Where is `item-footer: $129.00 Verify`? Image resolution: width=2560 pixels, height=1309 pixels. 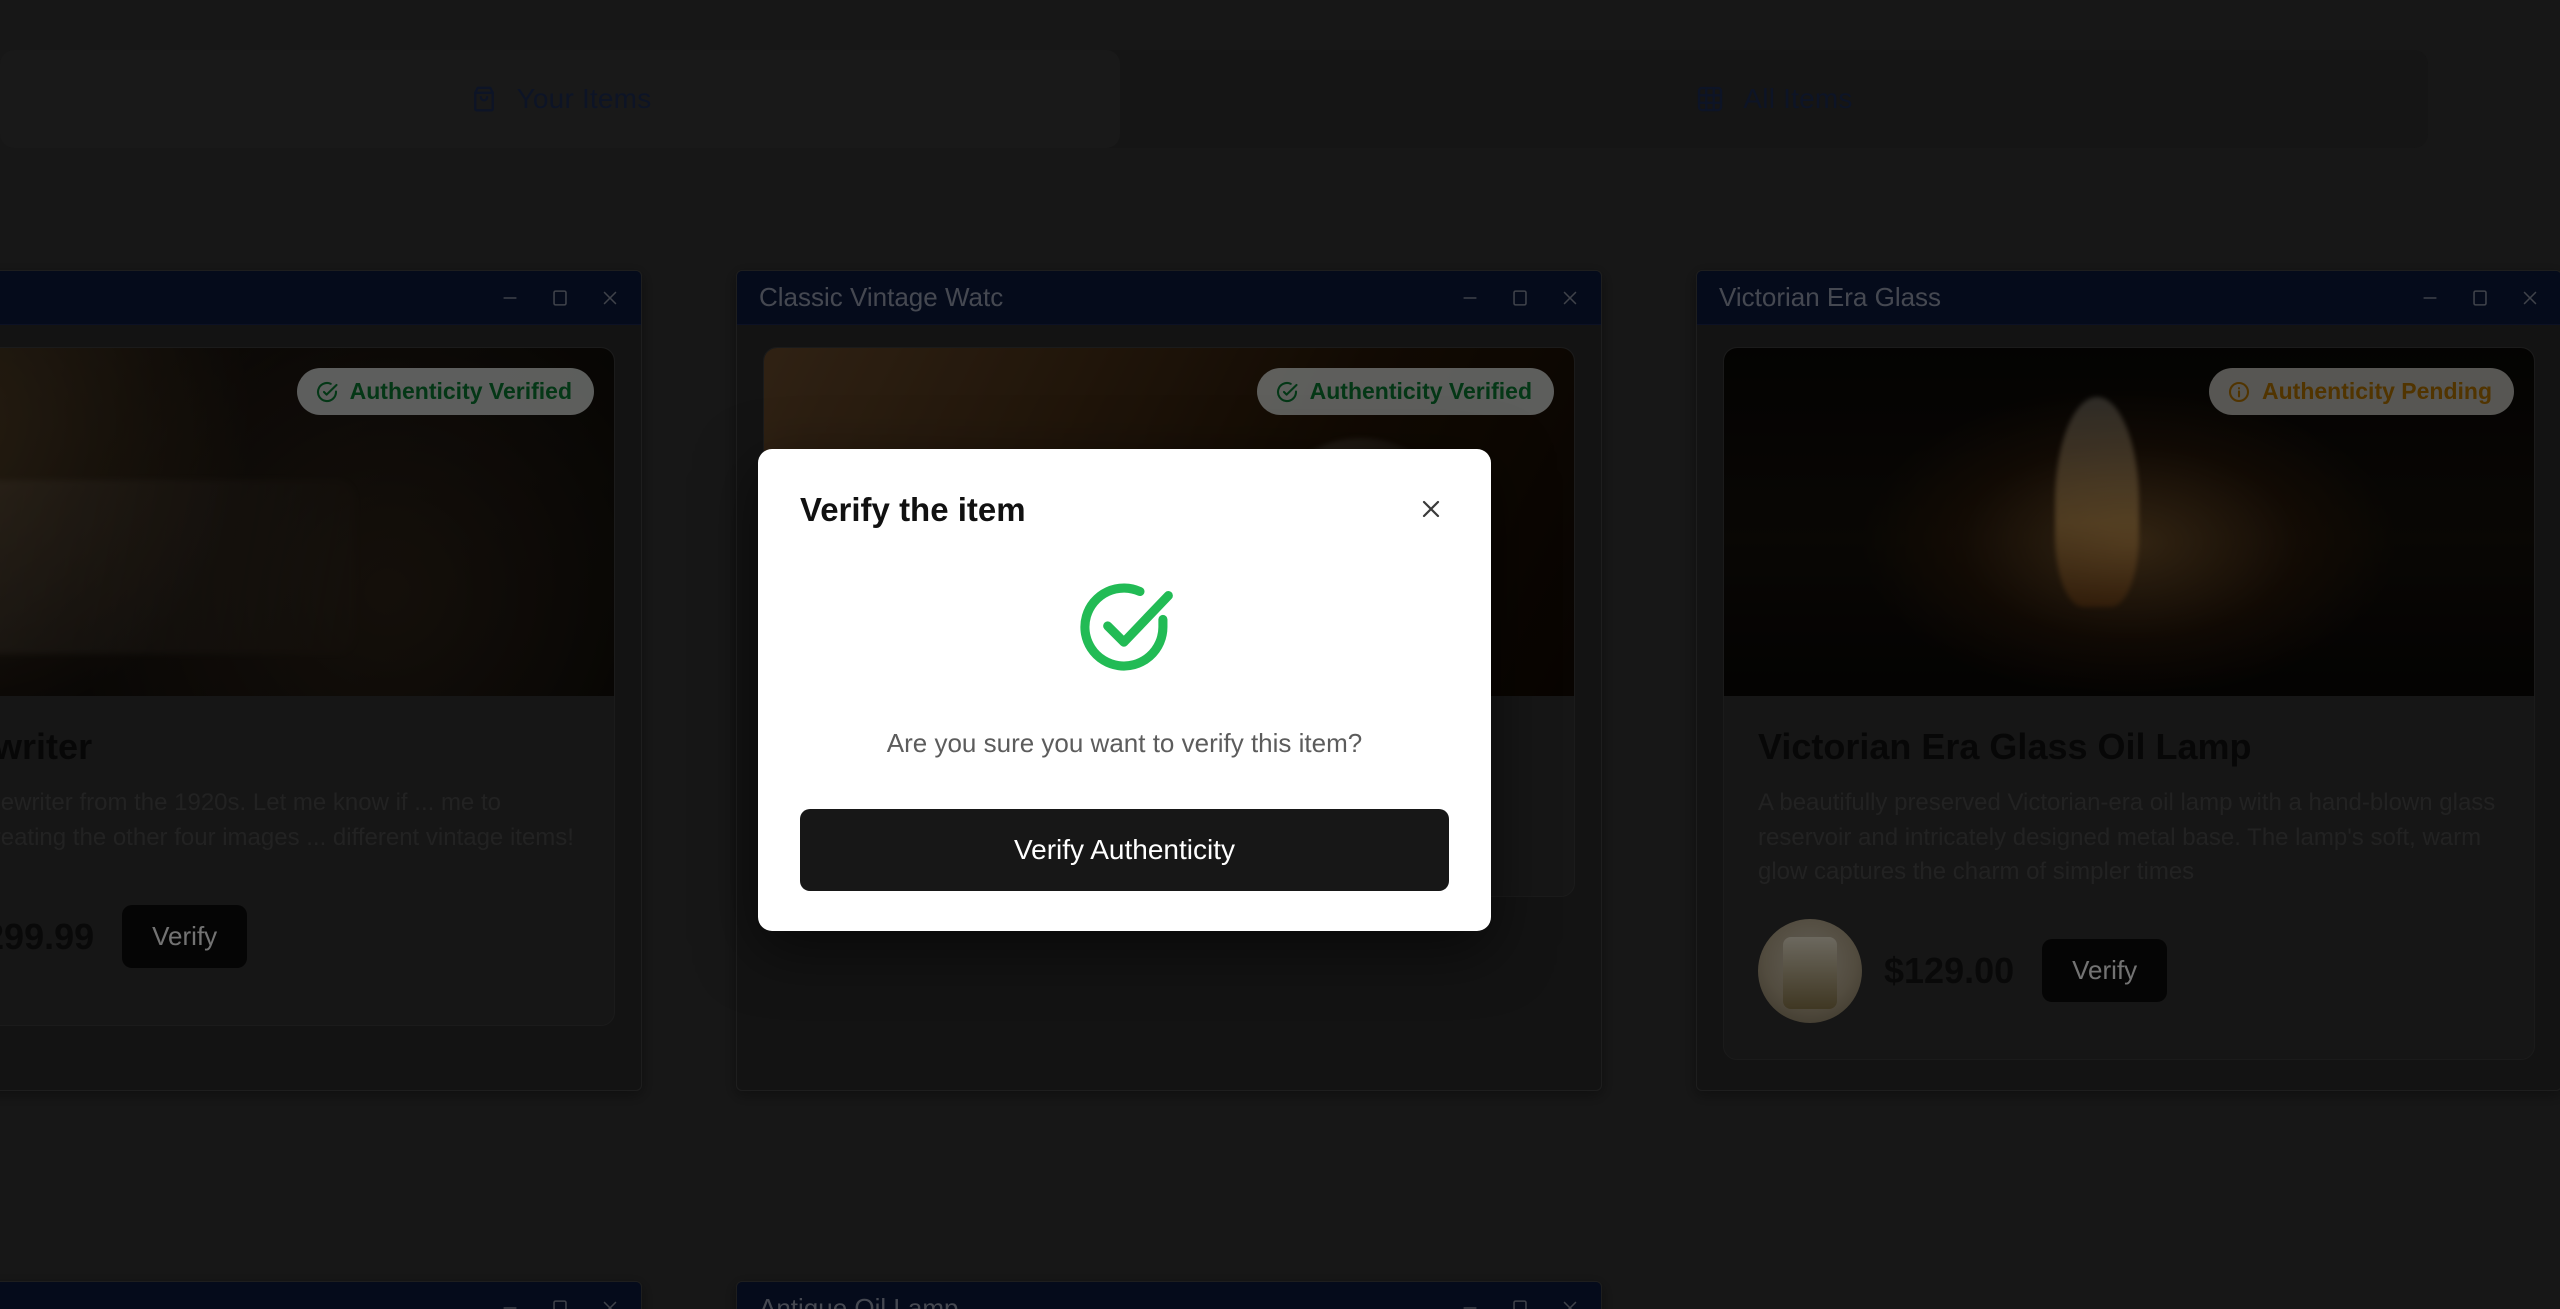
item-footer: $129.00 Verify is located at coordinates (2129, 970).